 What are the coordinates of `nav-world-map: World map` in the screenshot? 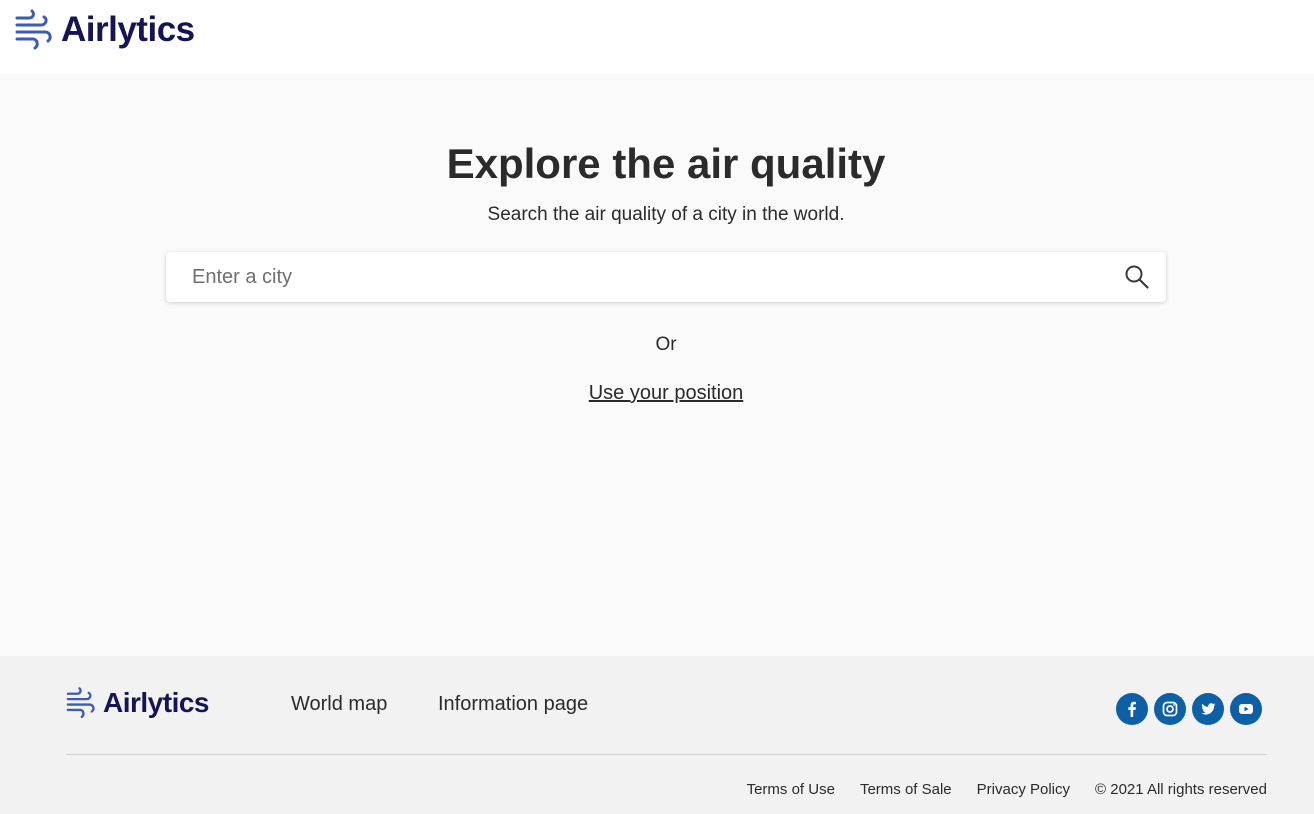 It's located at (339, 704).